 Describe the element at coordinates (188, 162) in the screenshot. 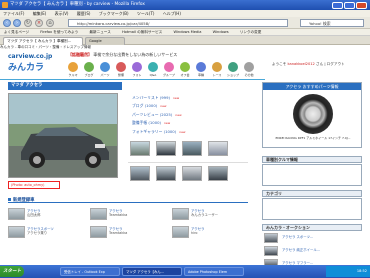

I see `gallery-divider` at that location.